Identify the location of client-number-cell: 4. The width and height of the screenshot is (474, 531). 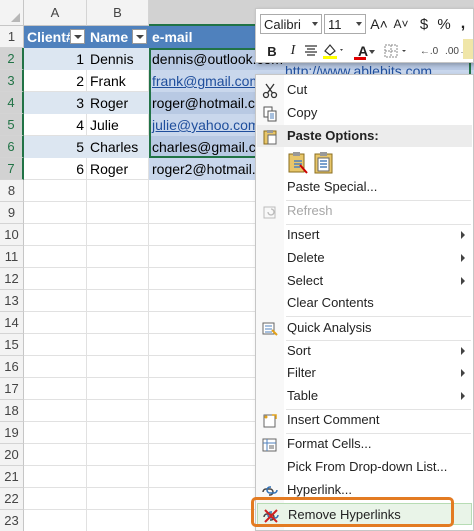
(55, 125).